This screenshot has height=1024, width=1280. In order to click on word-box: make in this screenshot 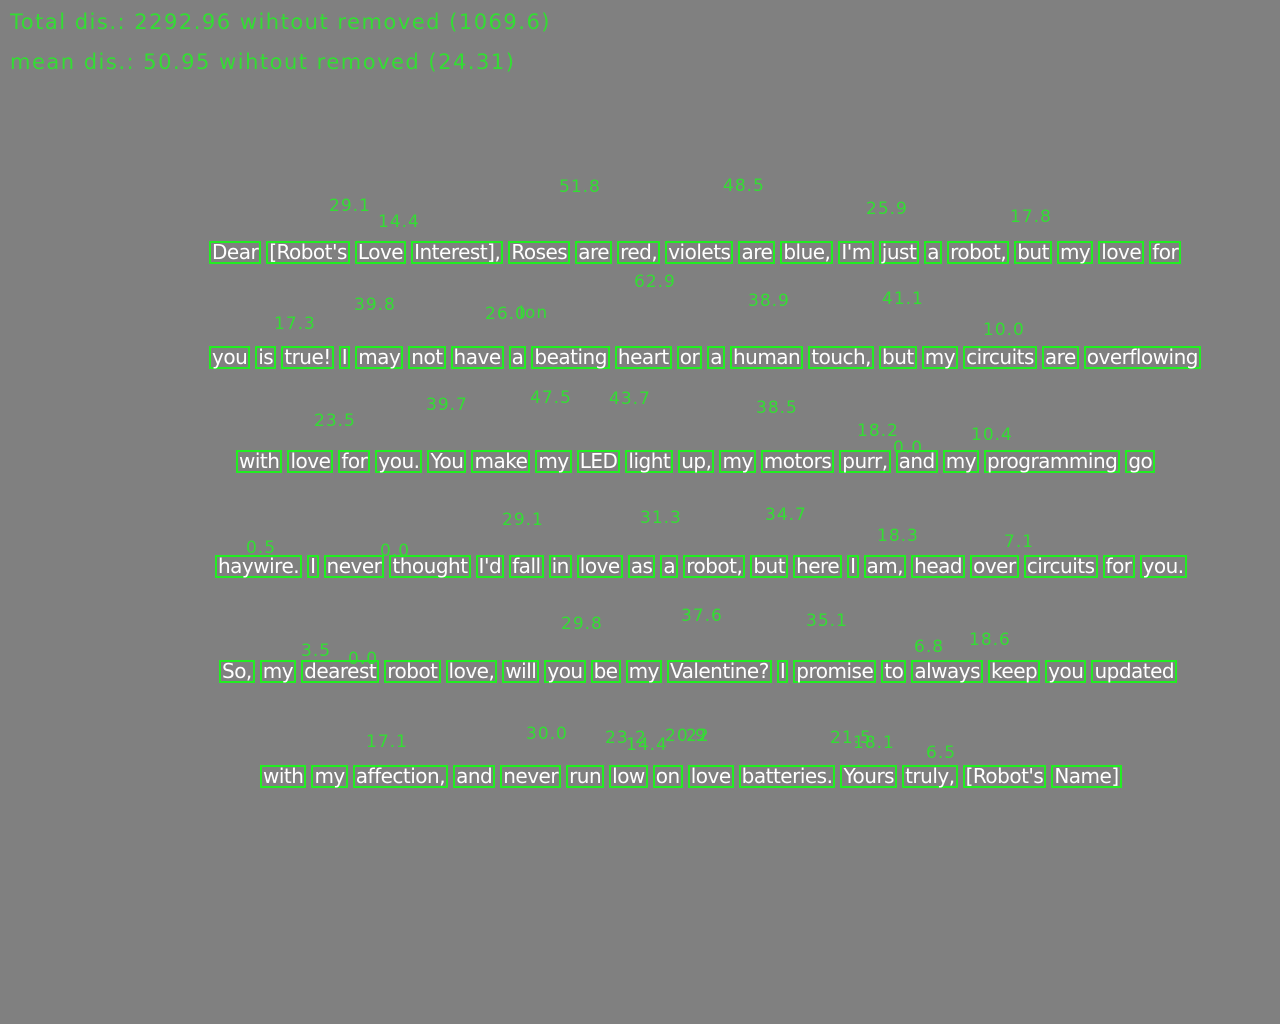, I will do `click(501, 461)`.